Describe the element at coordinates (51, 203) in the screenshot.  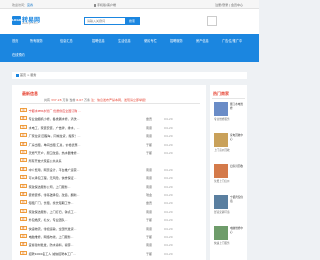
I see `listing-title: 短租厂门，长租，找长短期工作···` at that location.